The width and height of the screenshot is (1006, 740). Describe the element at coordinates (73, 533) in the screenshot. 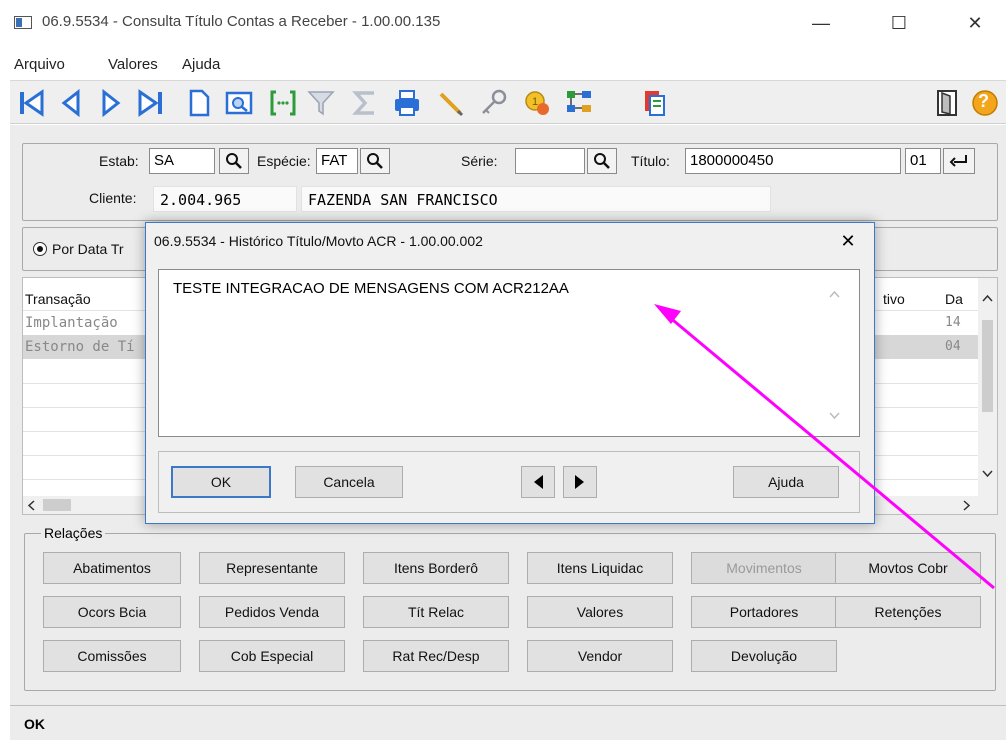

I see `relacoes-title: Relações` at that location.